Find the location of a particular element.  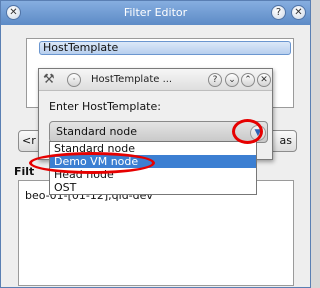

dialog-help-icon: ? is located at coordinates (215, 80).